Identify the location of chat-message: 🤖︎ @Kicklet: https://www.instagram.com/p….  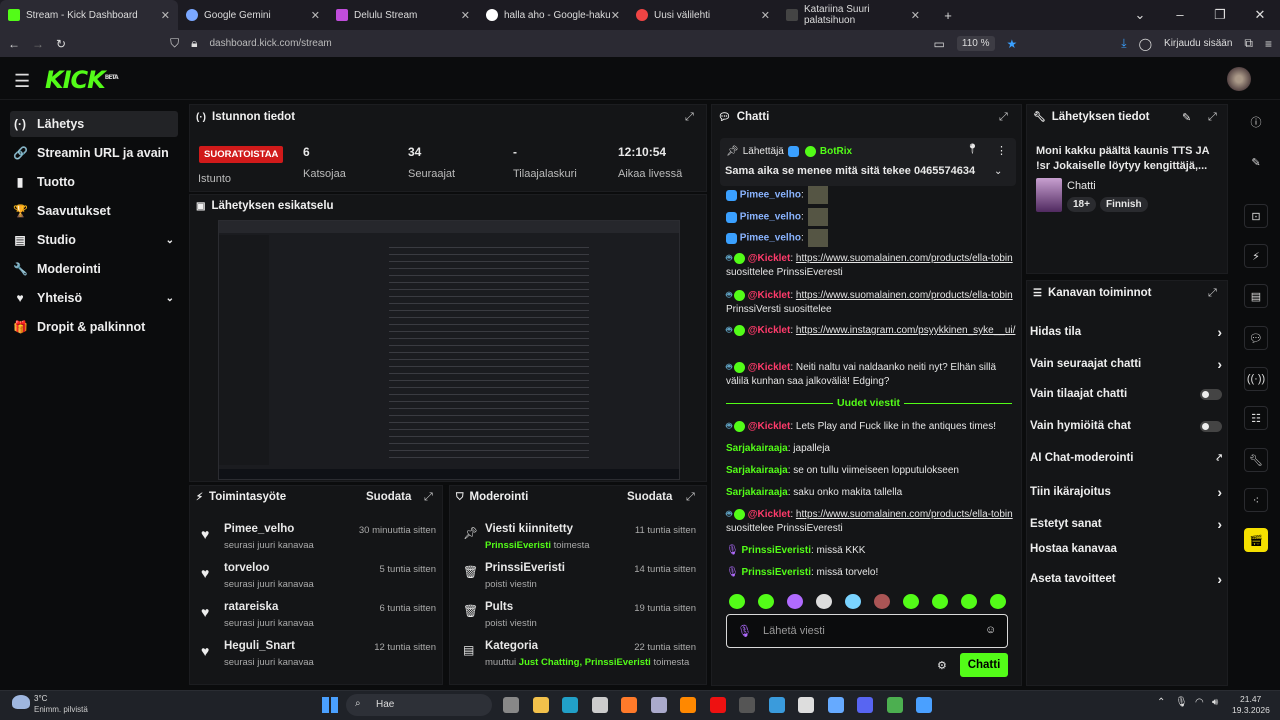
(871, 331).